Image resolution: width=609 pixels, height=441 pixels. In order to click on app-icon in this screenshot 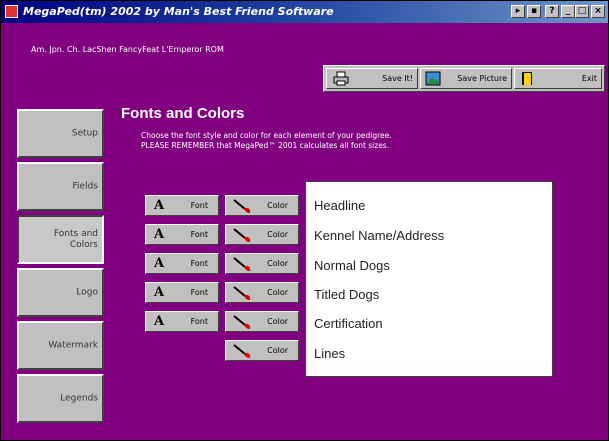, I will do `click(11, 11)`.